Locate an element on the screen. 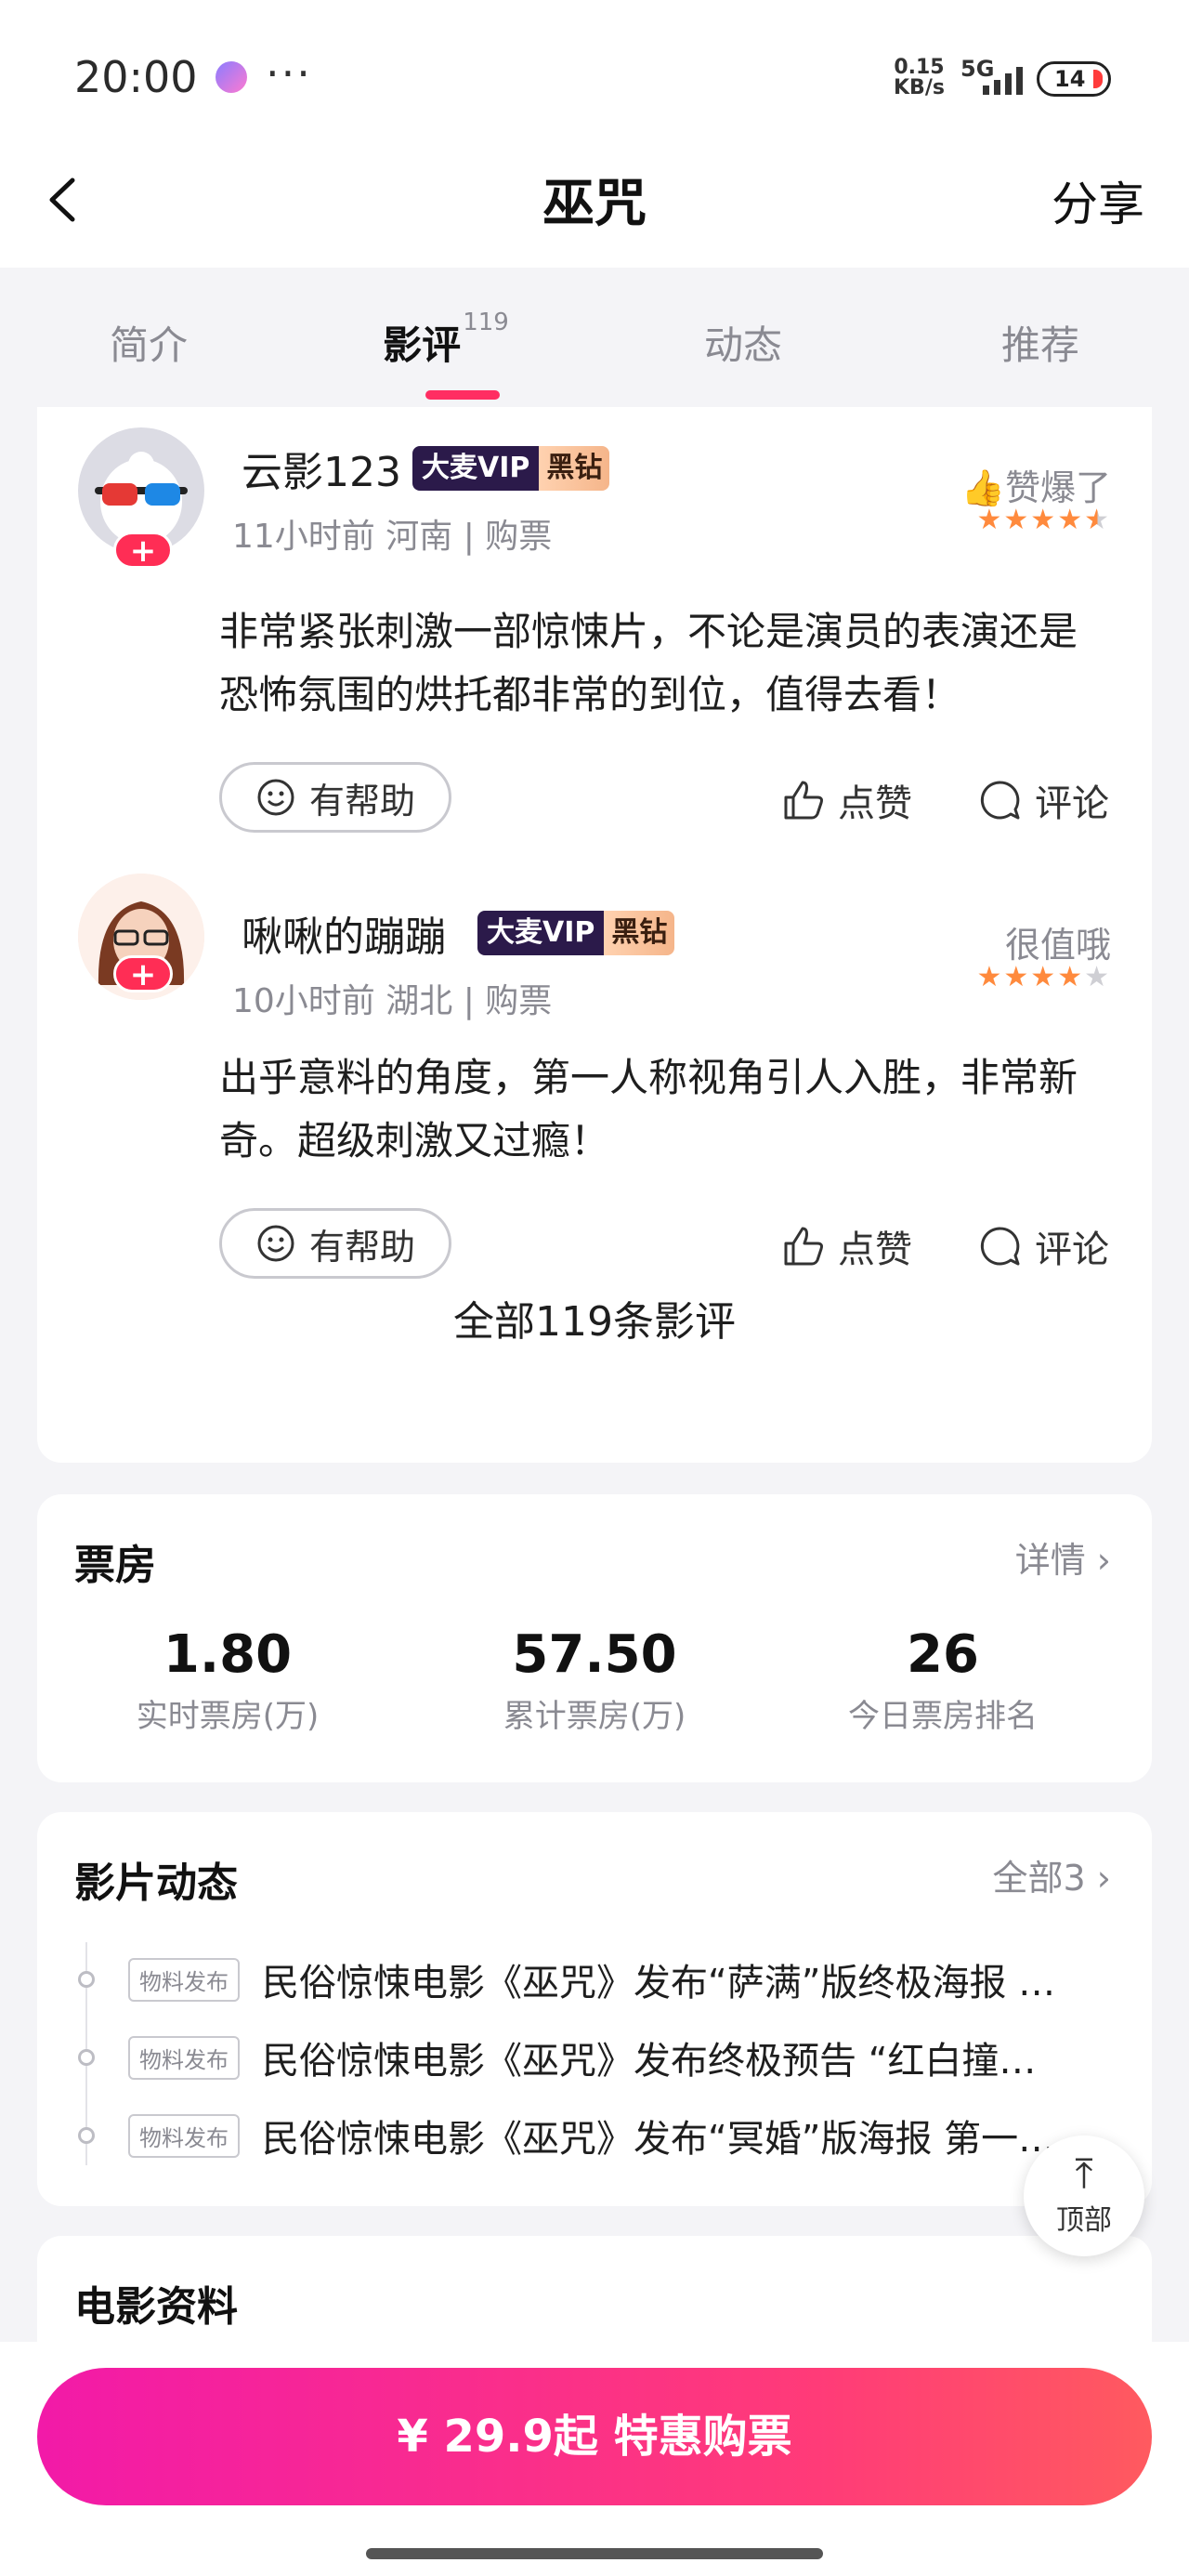  movie-info-title: 电影资料 is located at coordinates (156, 2307).